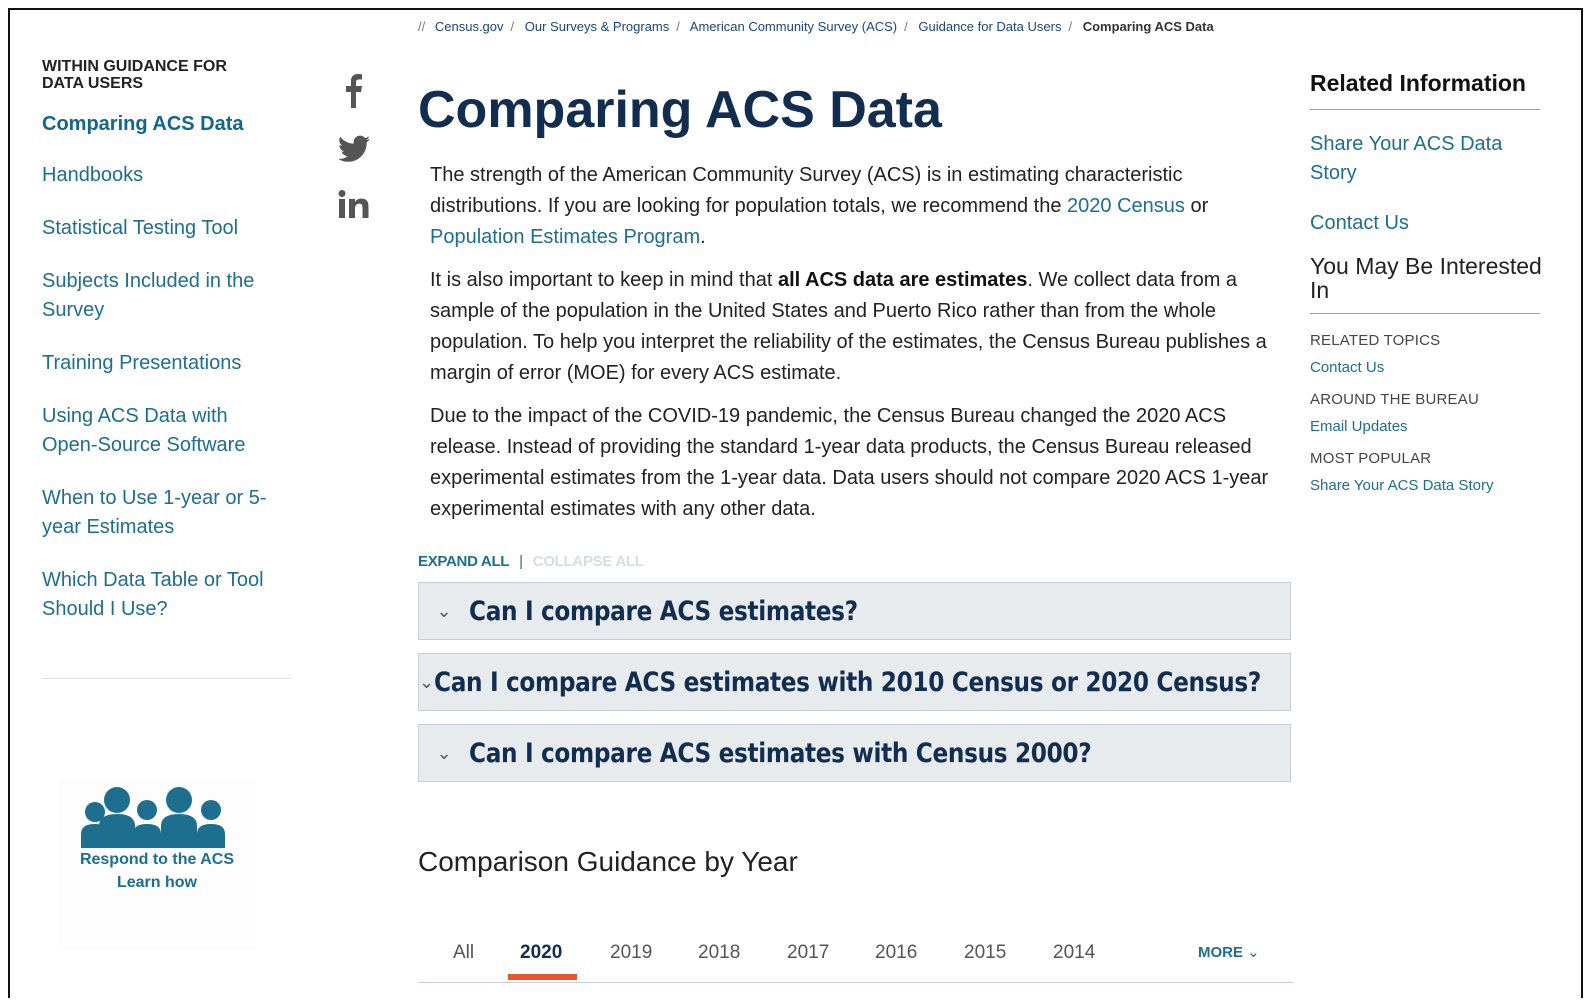 This screenshot has width=1595, height=1001. I want to click on tab-2020: 2020, so click(541, 953).